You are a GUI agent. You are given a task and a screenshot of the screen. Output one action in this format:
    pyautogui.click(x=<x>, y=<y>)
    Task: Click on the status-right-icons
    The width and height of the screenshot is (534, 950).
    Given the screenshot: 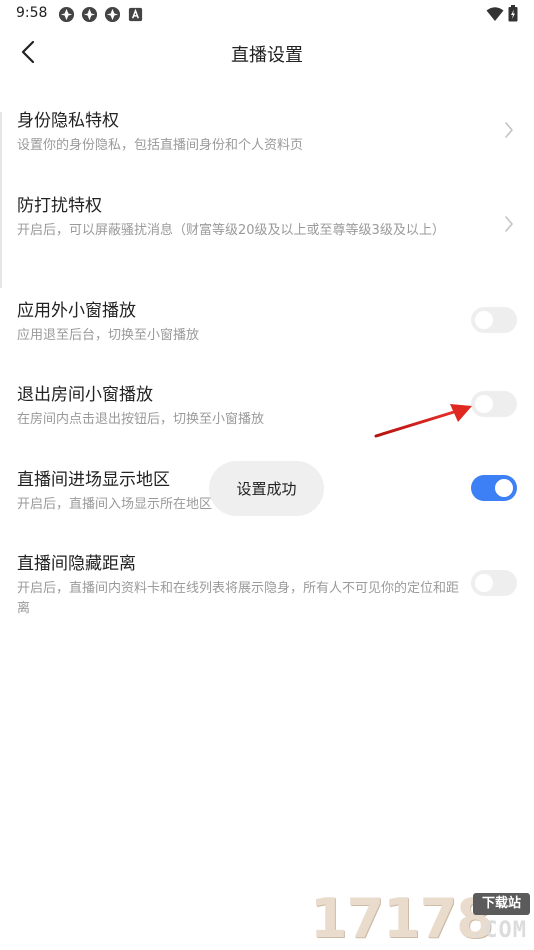 What is the action you would take?
    pyautogui.click(x=502, y=13)
    